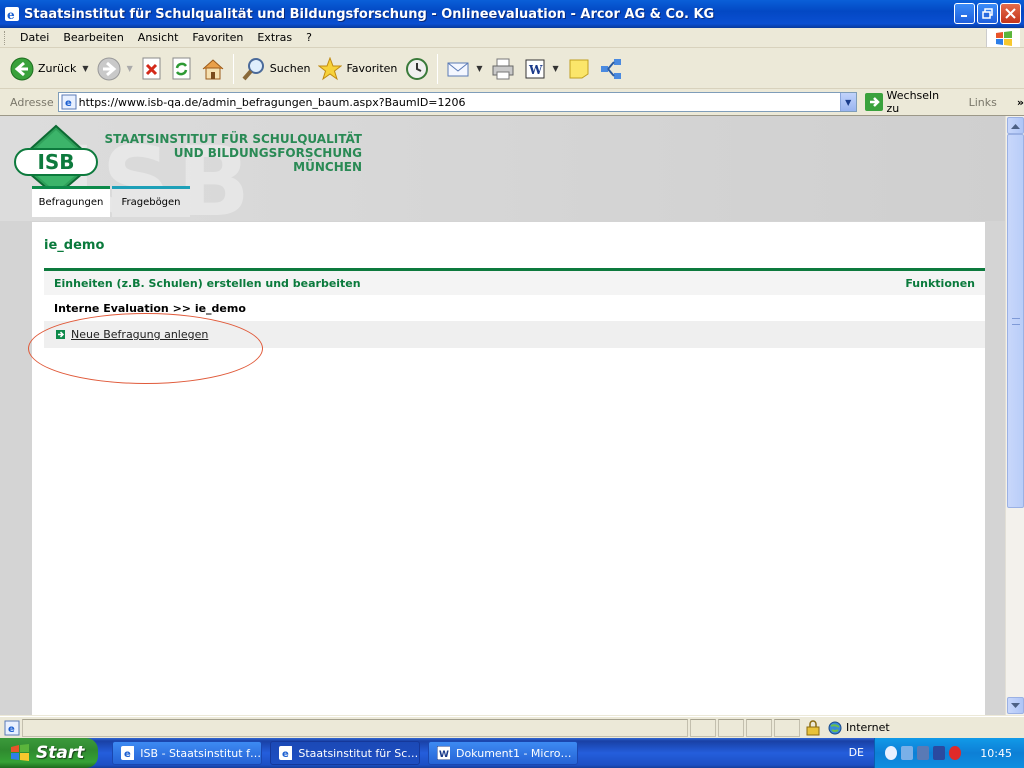 This screenshot has width=1024, height=768. What do you see at coordinates (503, 69) in the screenshot?
I see `print-button` at bounding box center [503, 69].